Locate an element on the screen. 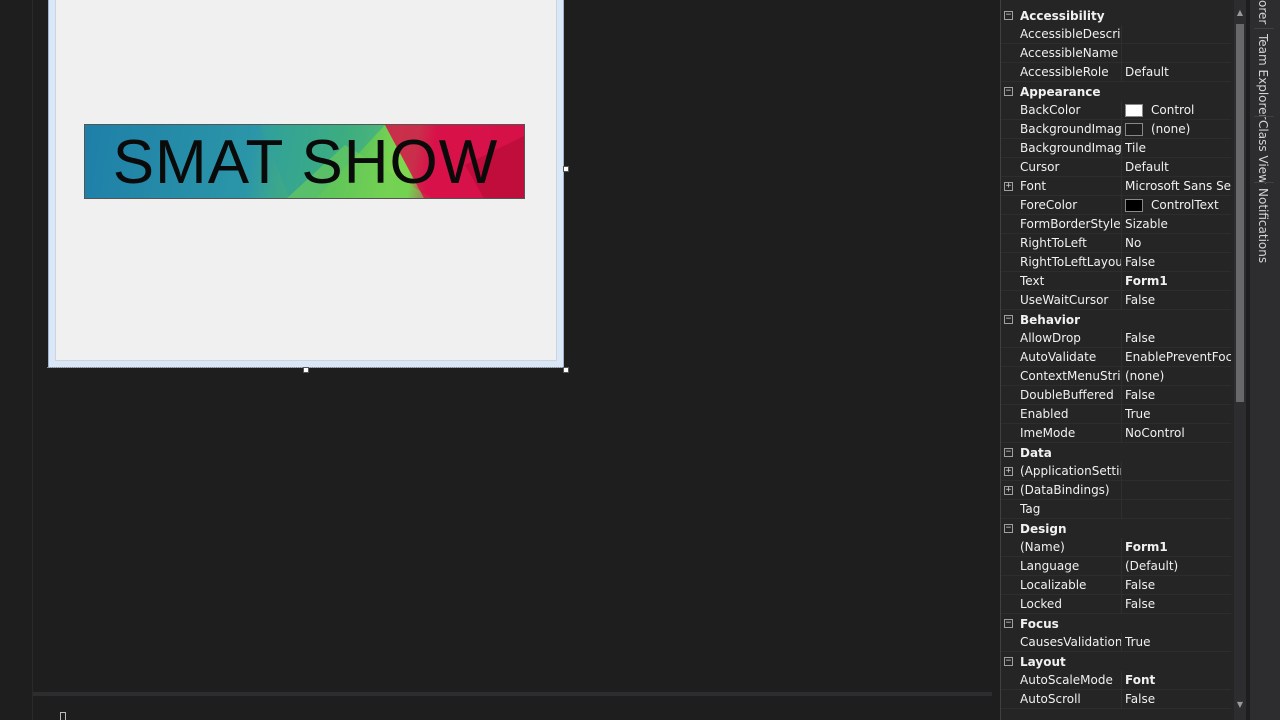  property-value: Font is located at coordinates (1178, 680).